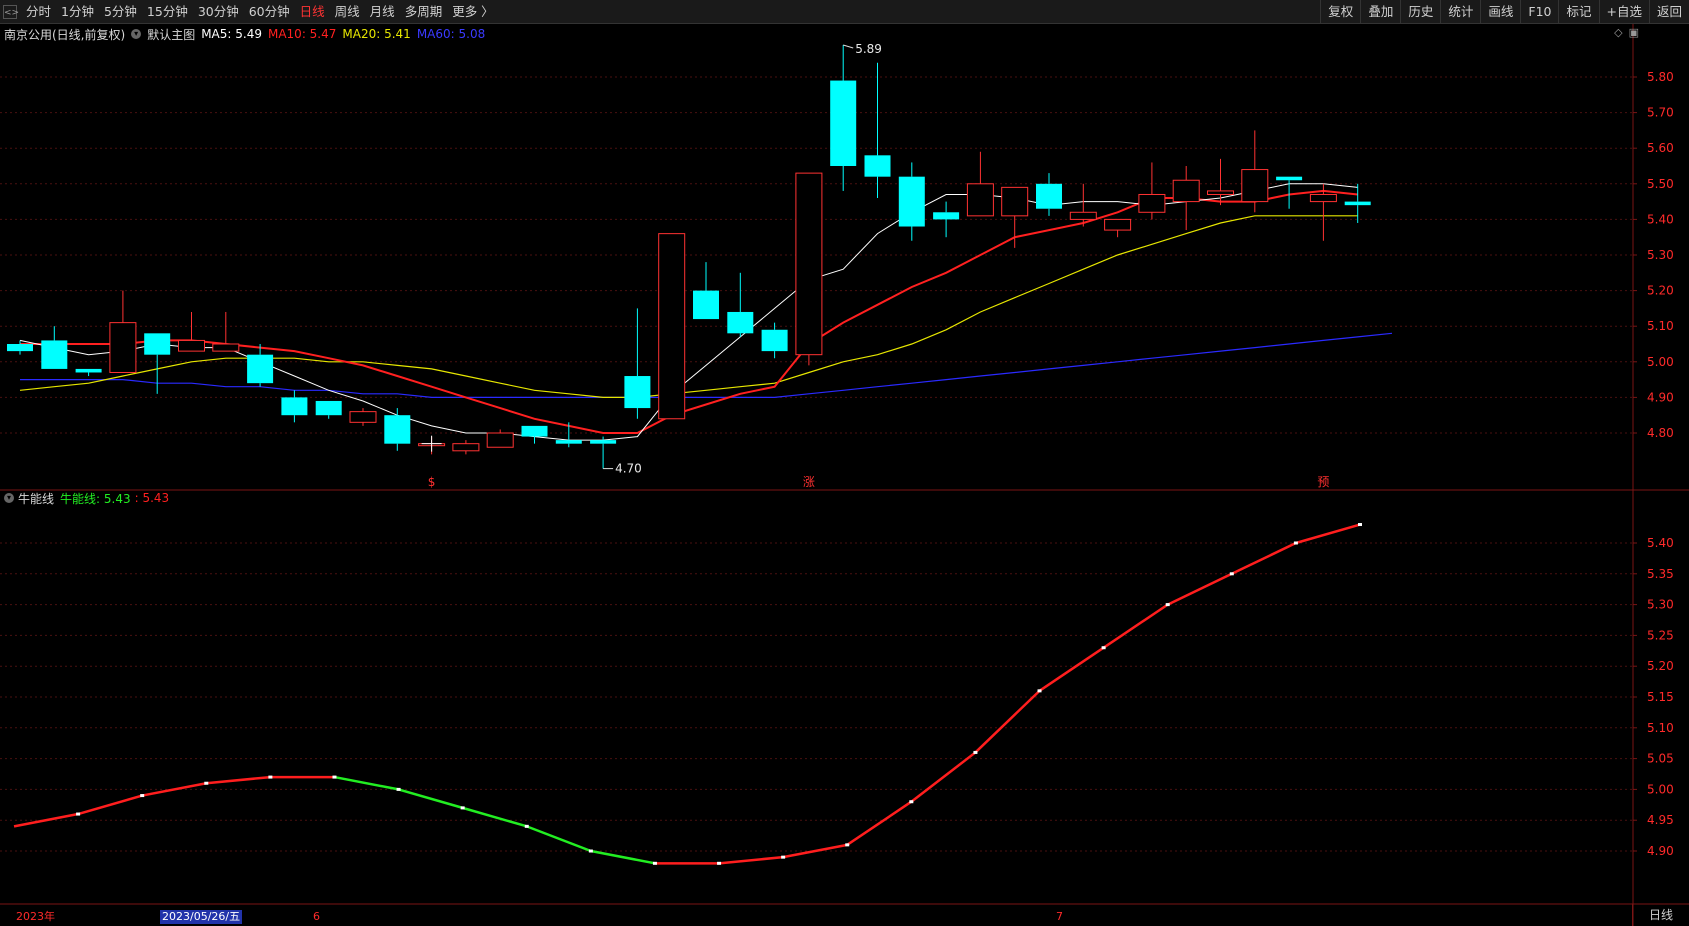 The width and height of the screenshot is (1689, 926). I want to click on price-tick-label: 5.40, so click(1660, 219).